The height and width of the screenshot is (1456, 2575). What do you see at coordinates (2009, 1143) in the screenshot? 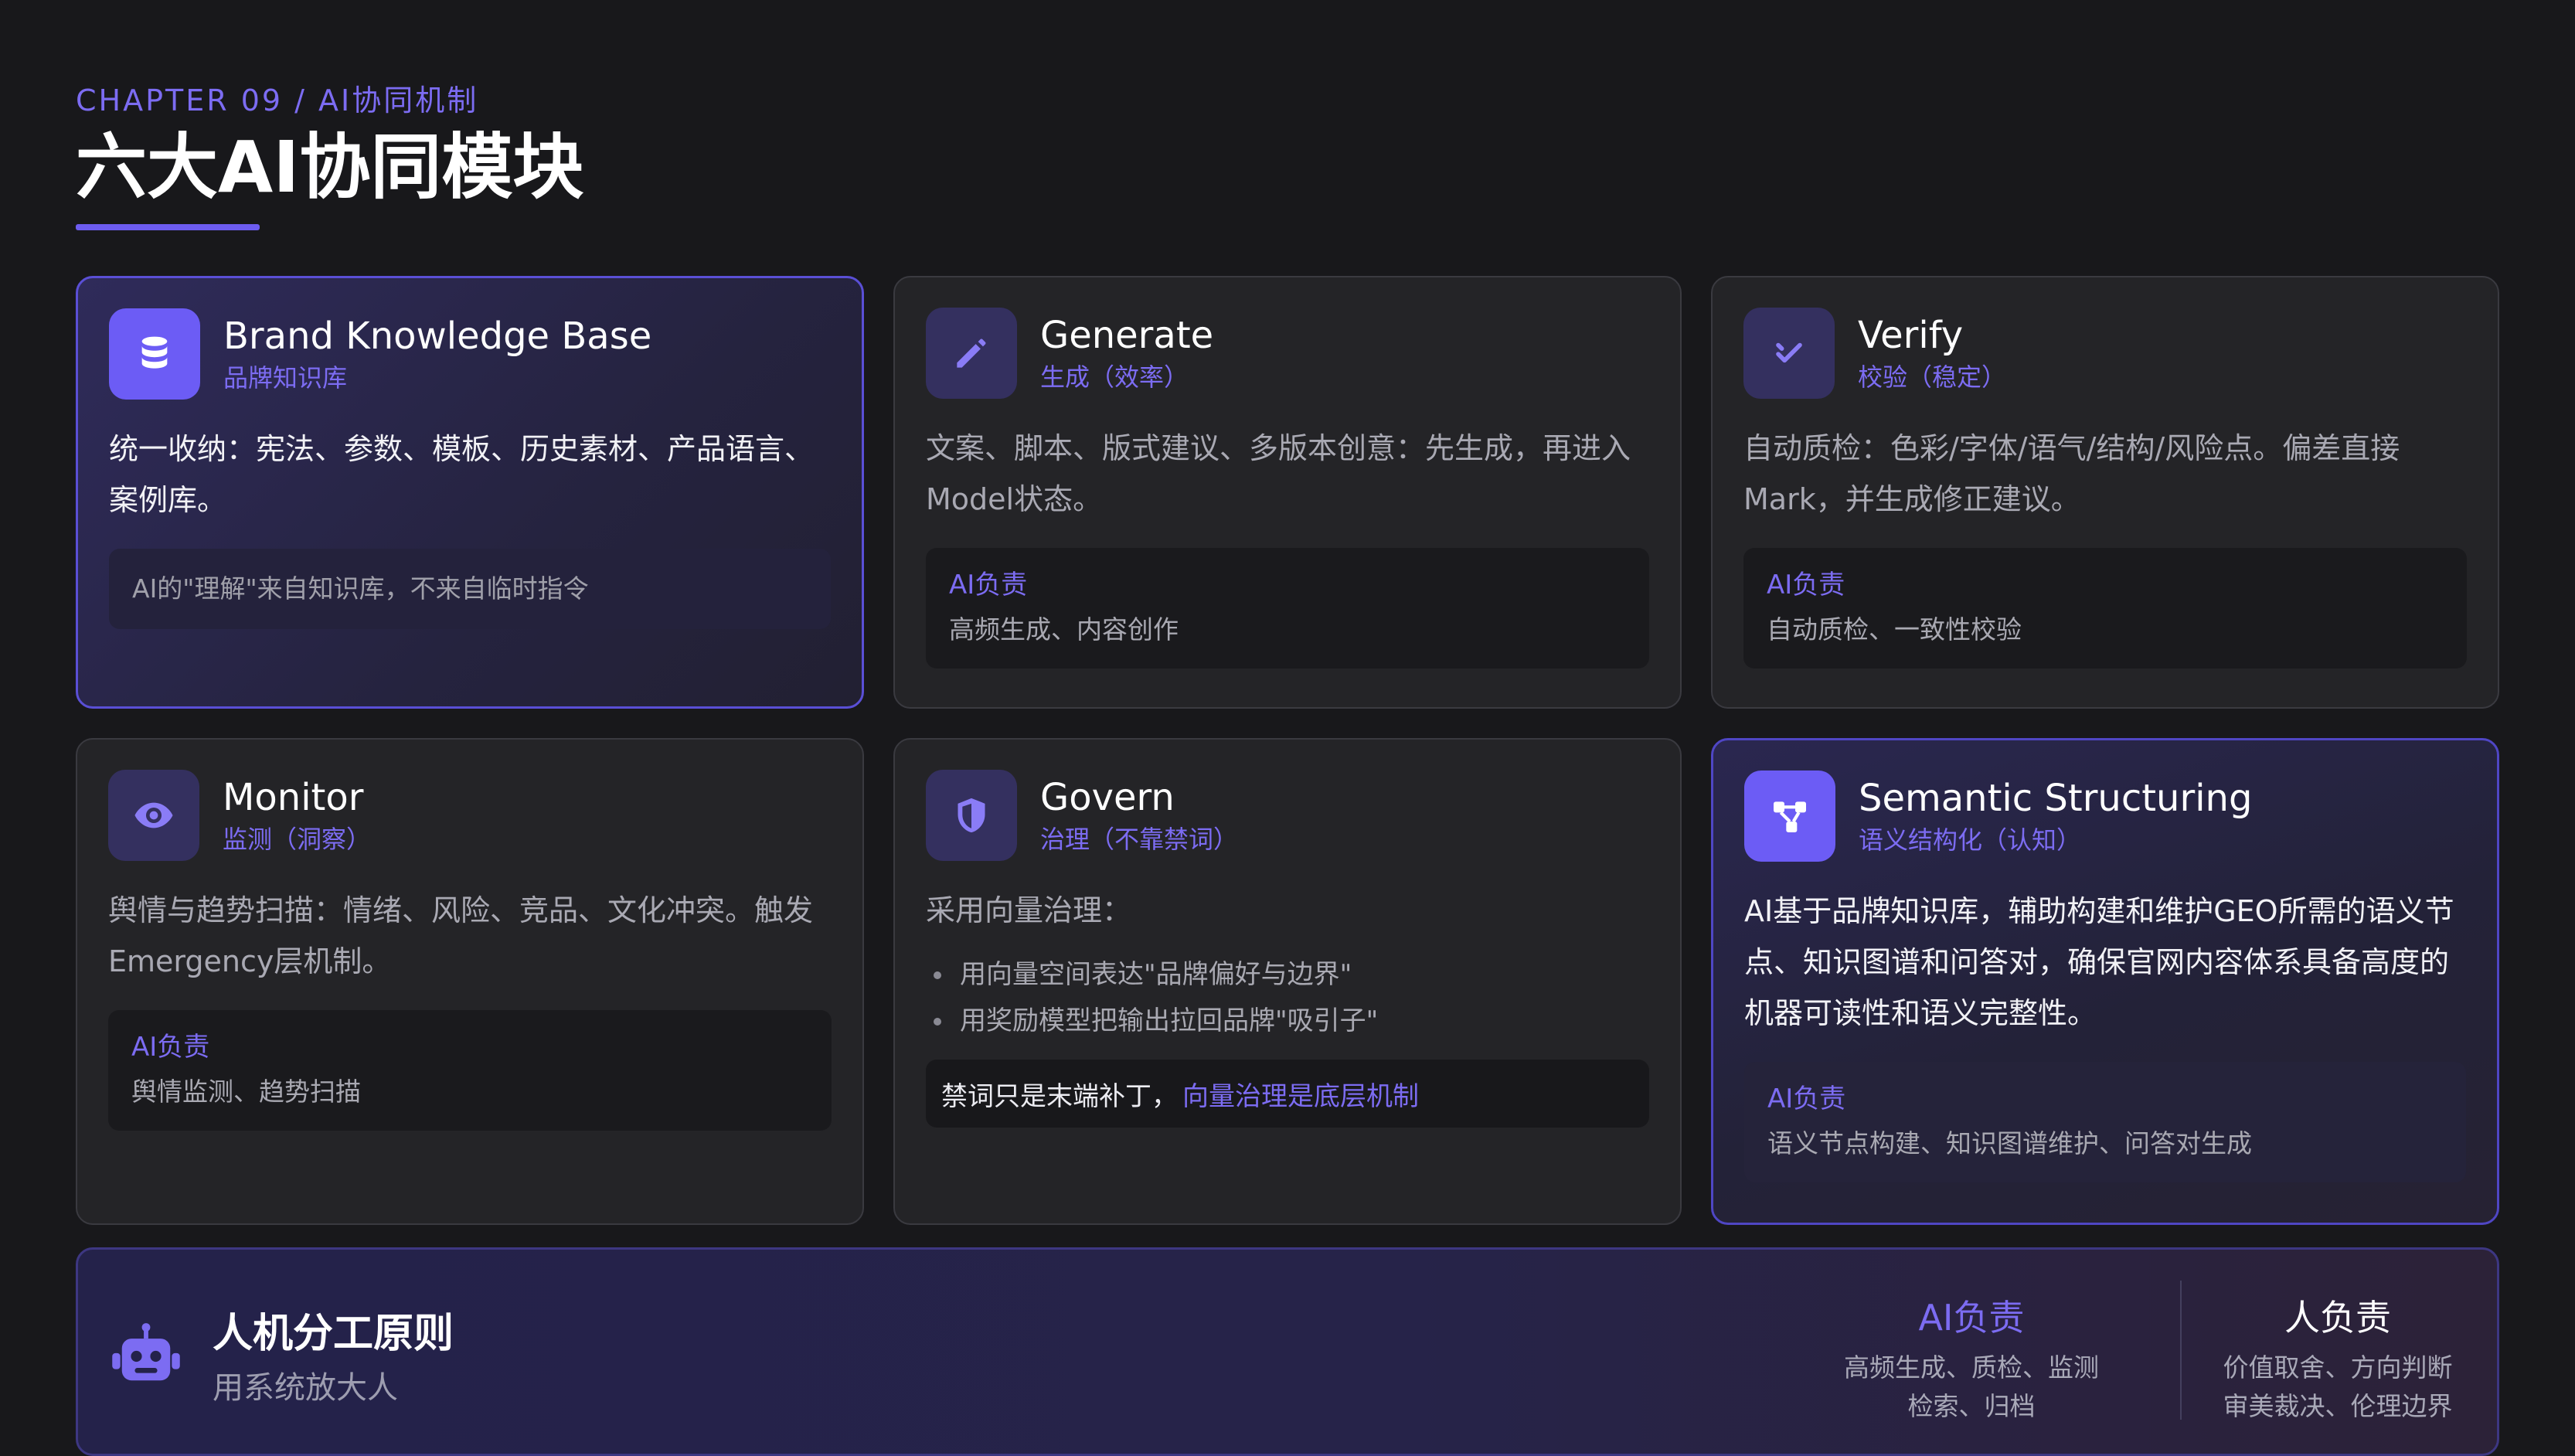
I see `note-text: 语义节点构建、知识图谱维护、问答对生成` at bounding box center [2009, 1143].